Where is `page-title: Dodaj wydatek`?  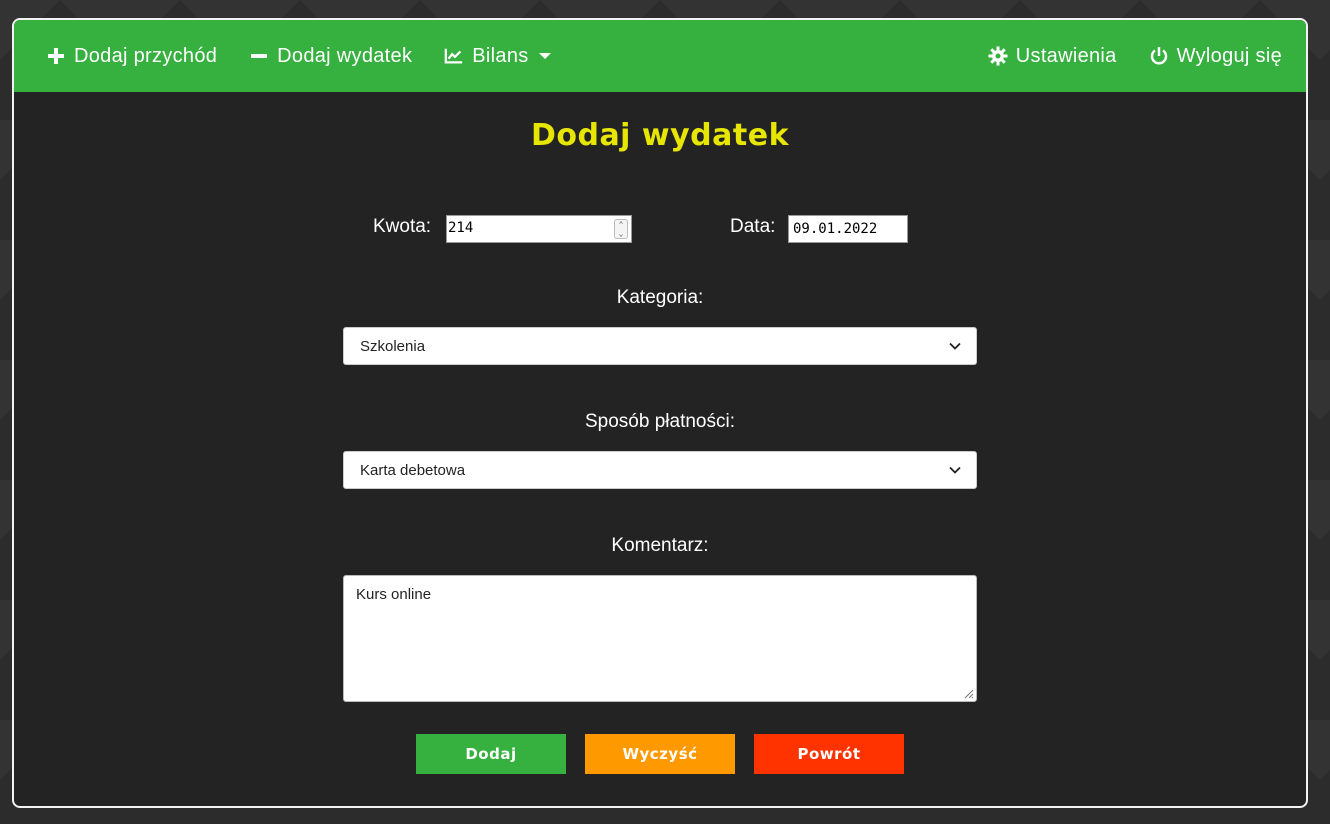
page-title: Dodaj wydatek is located at coordinates (660, 135).